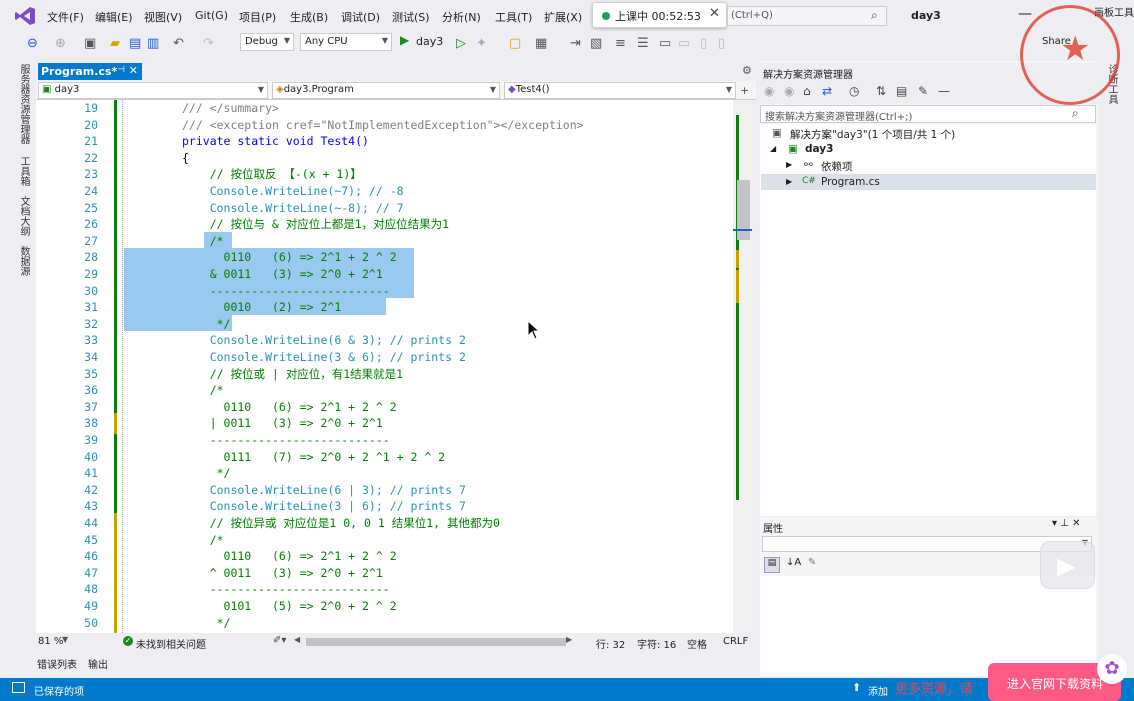 The height and width of the screenshot is (701, 1134). I want to click on align-icon: ≡, so click(620, 44).